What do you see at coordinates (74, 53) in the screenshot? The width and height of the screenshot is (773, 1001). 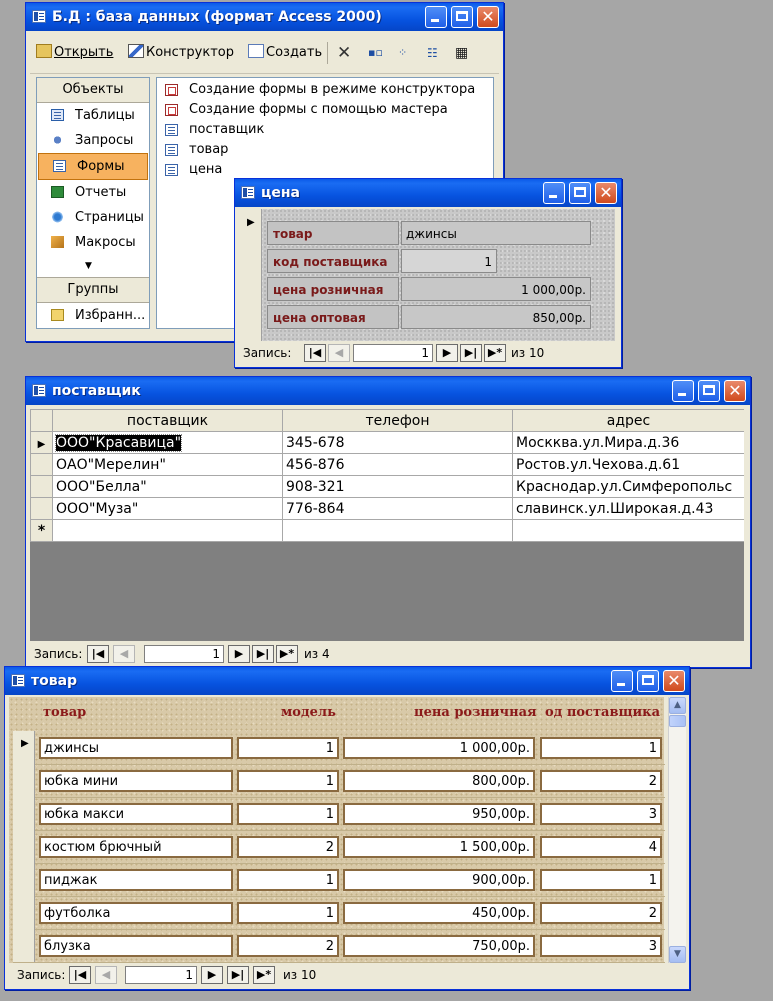 I see `open-button: Открыть` at bounding box center [74, 53].